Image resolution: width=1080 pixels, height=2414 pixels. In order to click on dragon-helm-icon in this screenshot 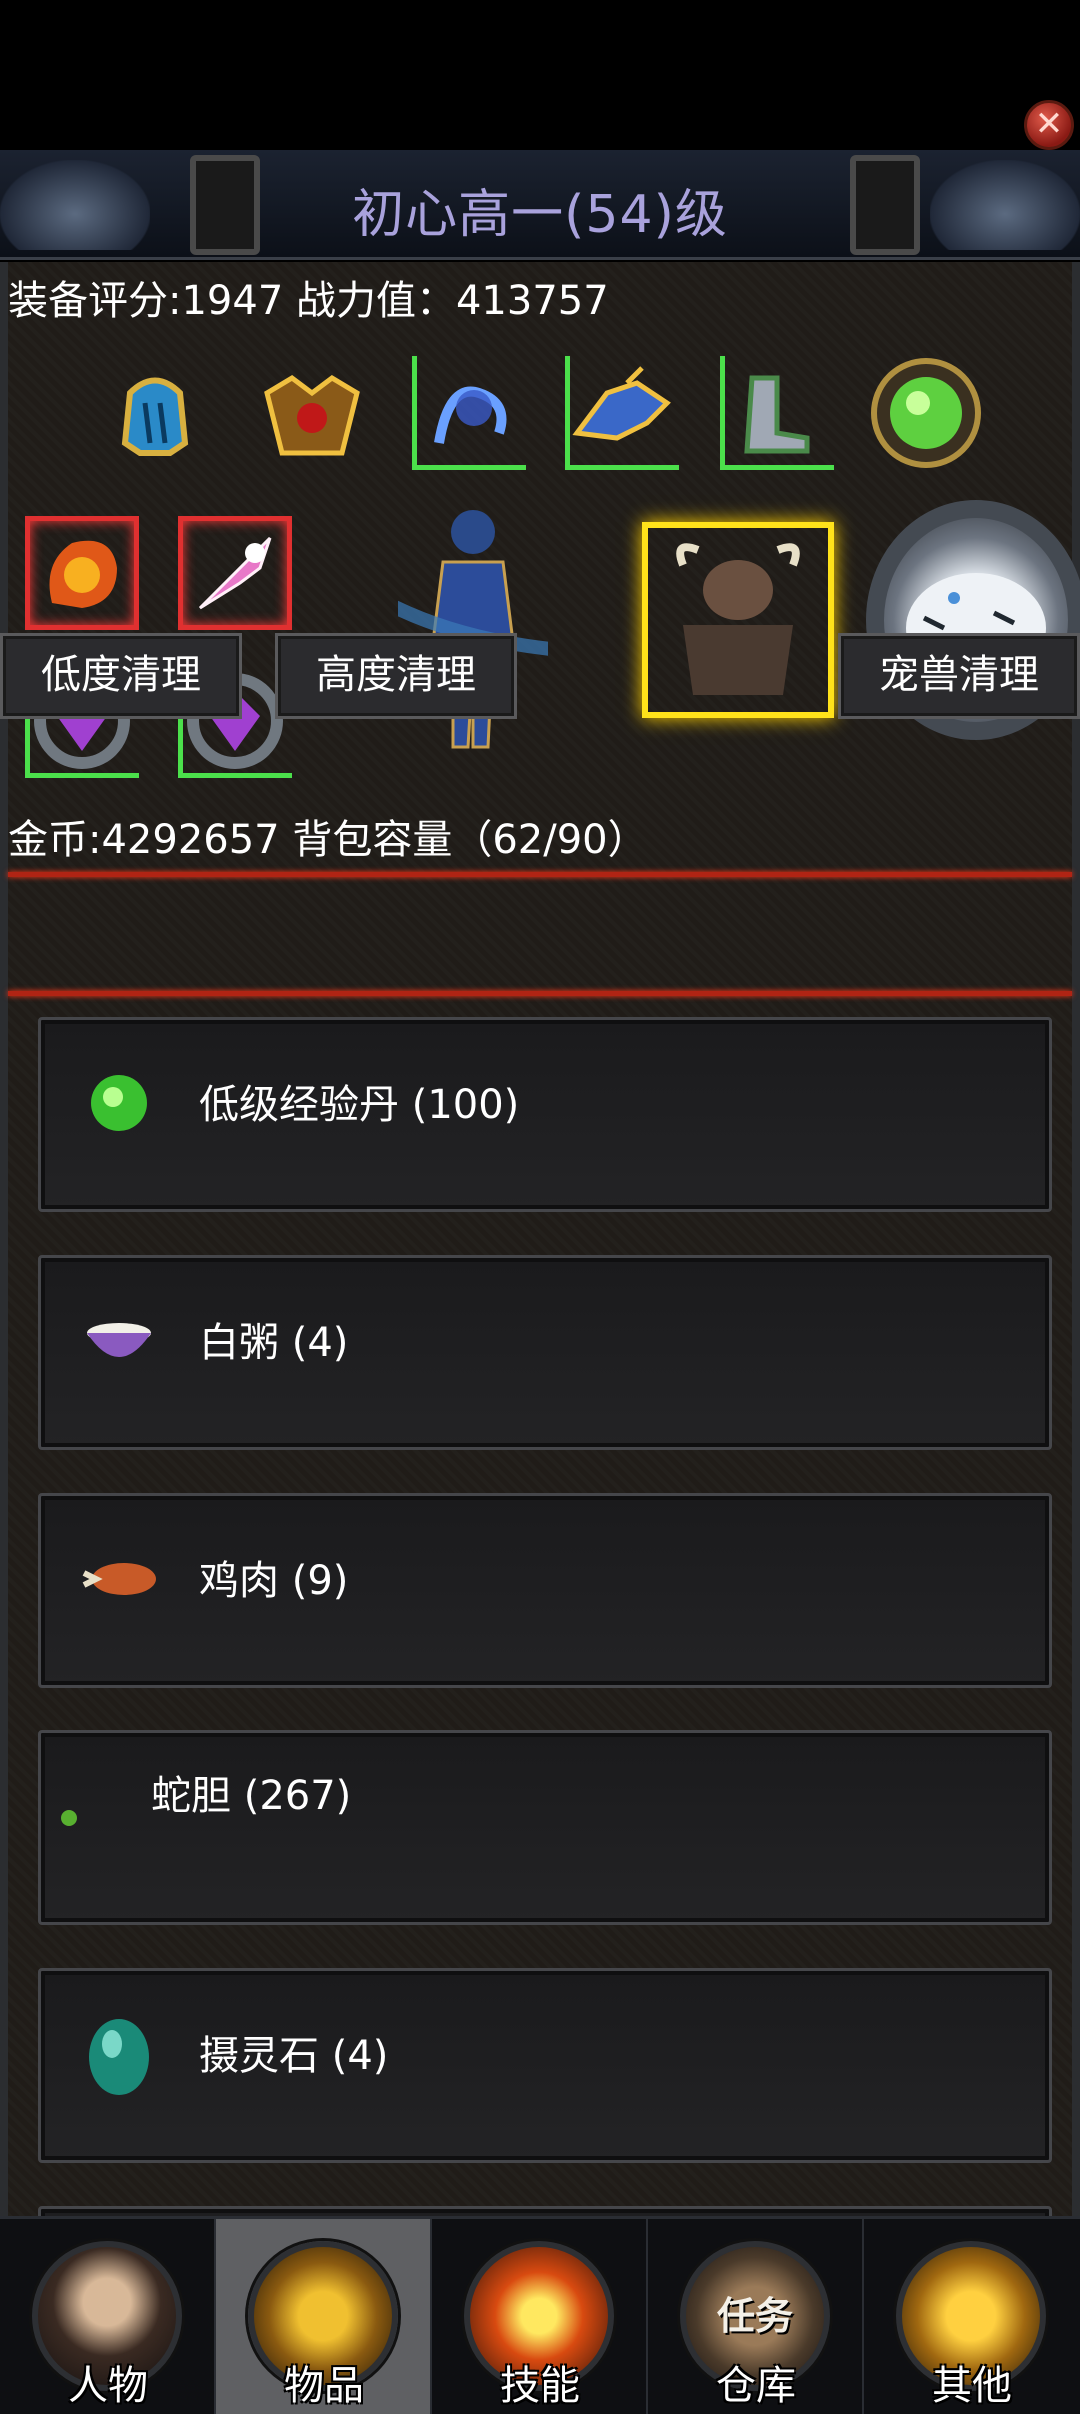, I will do `click(621, 403)`.